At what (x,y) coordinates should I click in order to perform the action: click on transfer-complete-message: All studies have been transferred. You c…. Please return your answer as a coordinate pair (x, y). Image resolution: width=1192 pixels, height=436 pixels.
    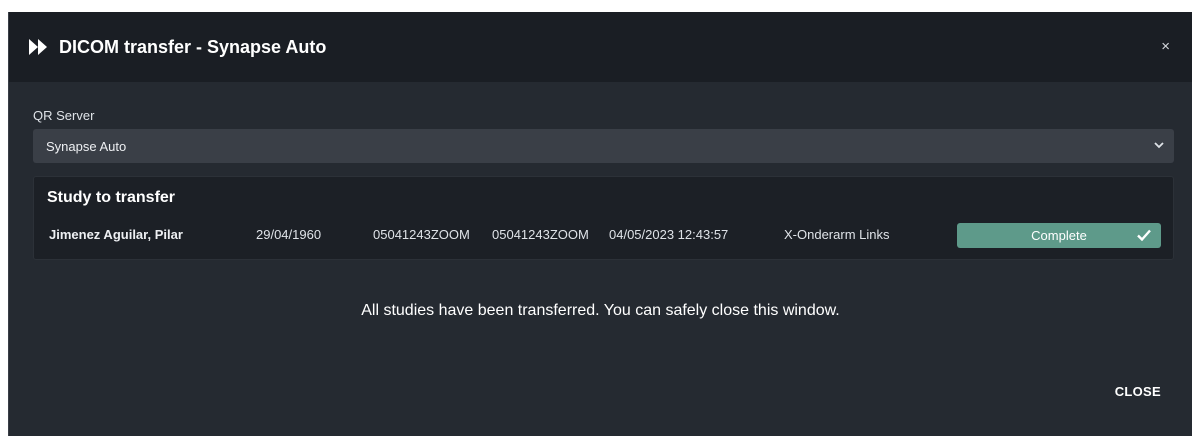
    Looking at the image, I should click on (600, 310).